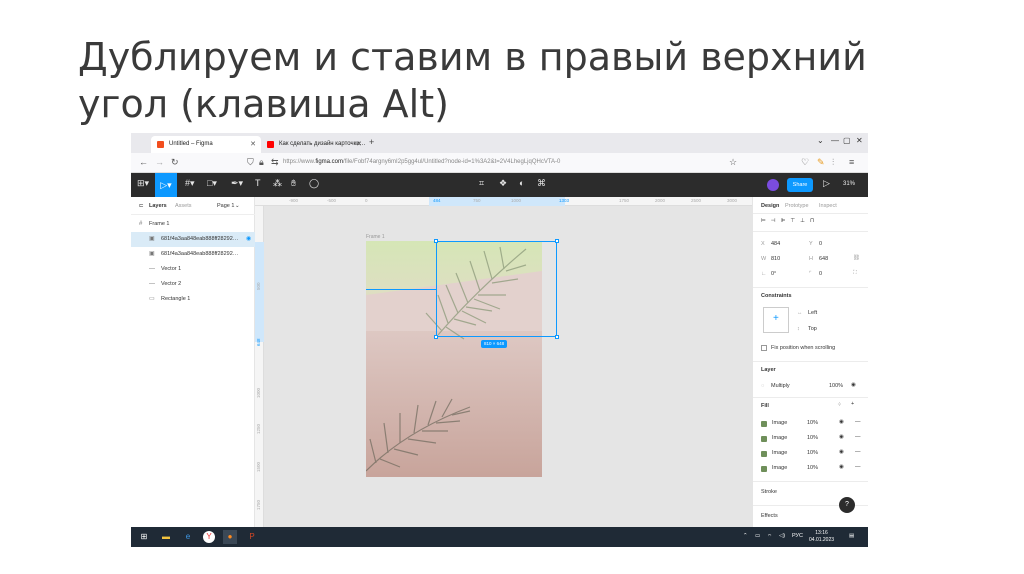 The image size is (1024, 574). What do you see at coordinates (820, 244) in the screenshot?
I see `y-field: 0` at bounding box center [820, 244].